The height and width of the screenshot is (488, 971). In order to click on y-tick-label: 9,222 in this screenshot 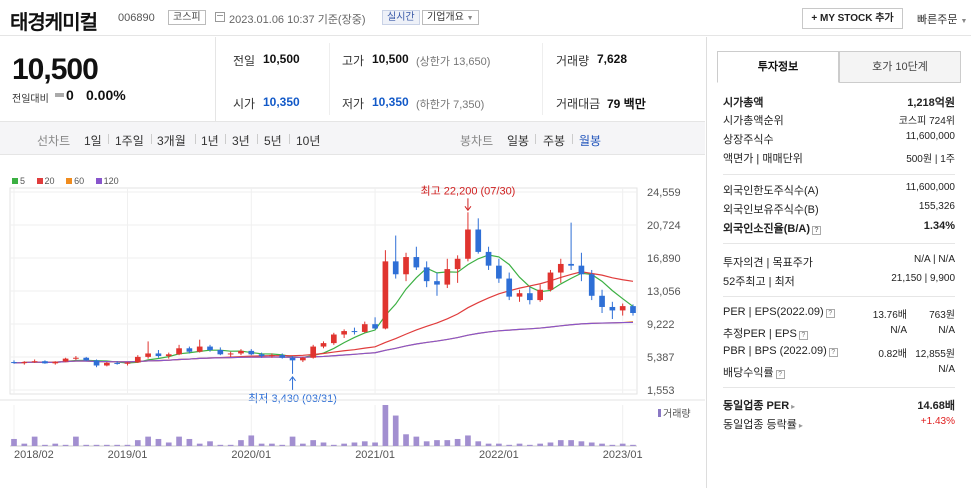, I will do `click(661, 325)`.